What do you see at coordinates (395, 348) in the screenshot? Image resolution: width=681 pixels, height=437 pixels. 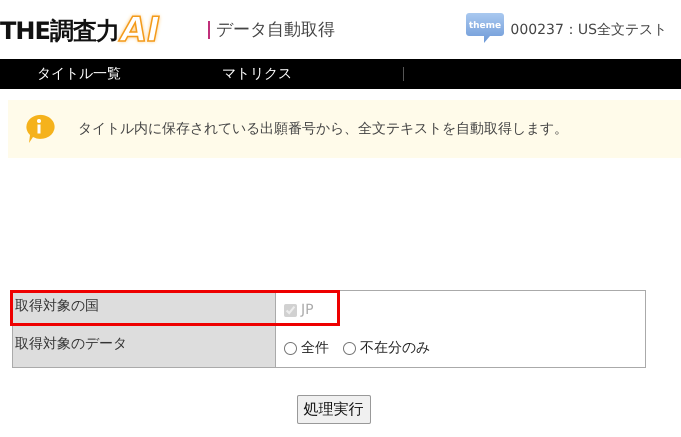 I see `option-label: 不在分のみ` at bounding box center [395, 348].